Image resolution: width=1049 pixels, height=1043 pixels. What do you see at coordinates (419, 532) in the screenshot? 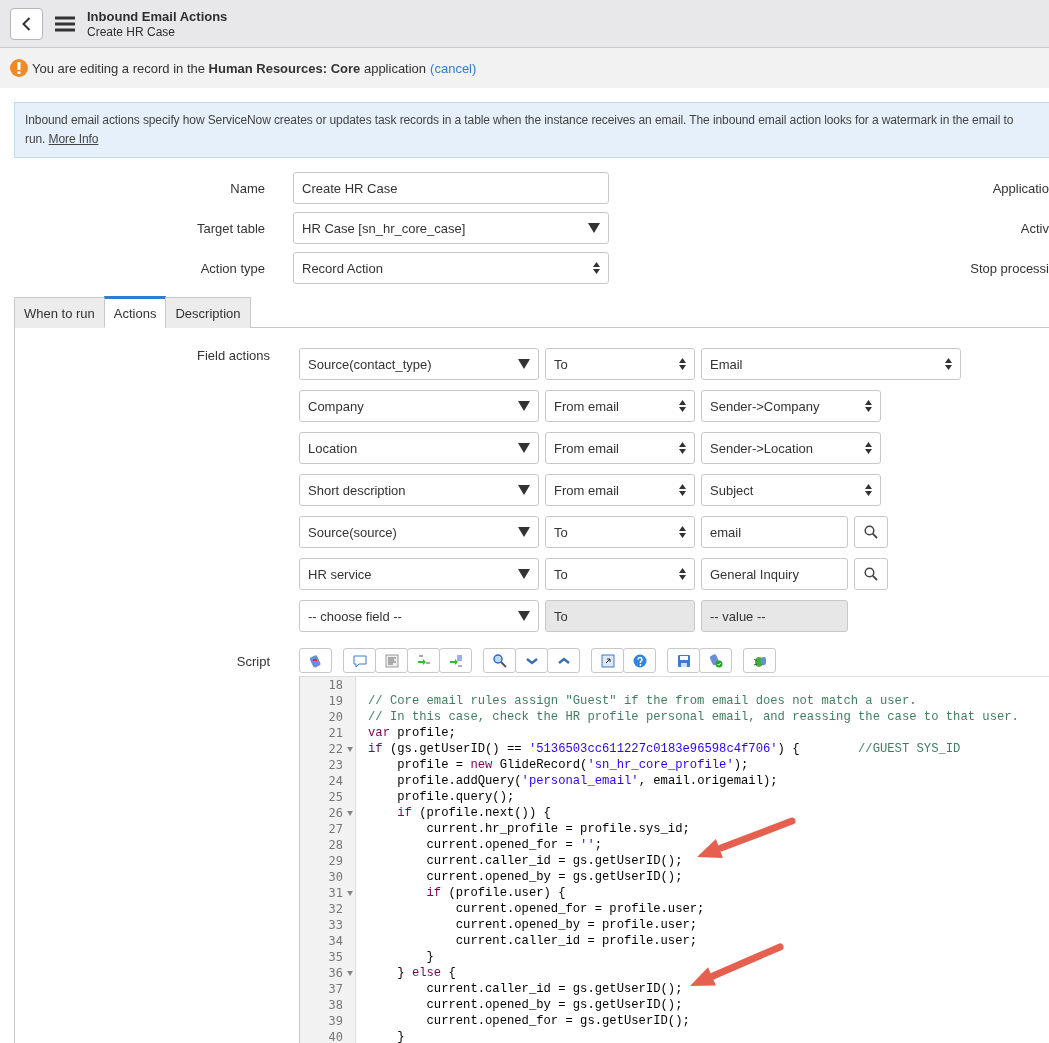
I see `field-name-dropdown: Source(source)` at bounding box center [419, 532].